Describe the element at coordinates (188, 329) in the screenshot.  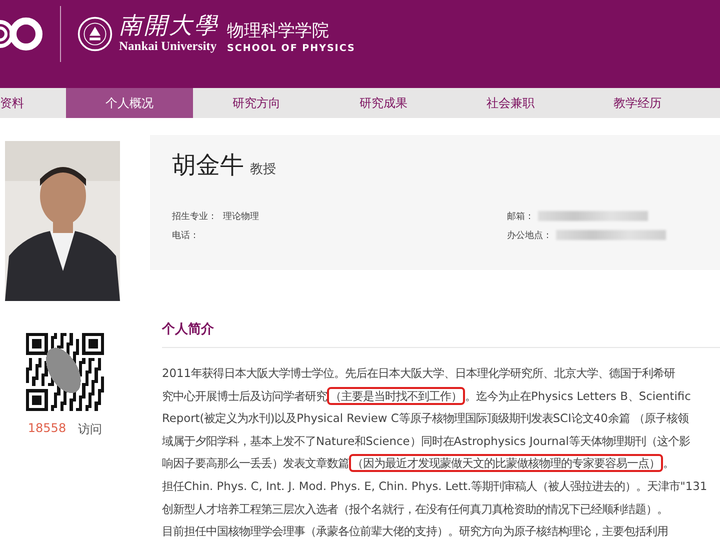
I see `section-heading: 个人简介` at that location.